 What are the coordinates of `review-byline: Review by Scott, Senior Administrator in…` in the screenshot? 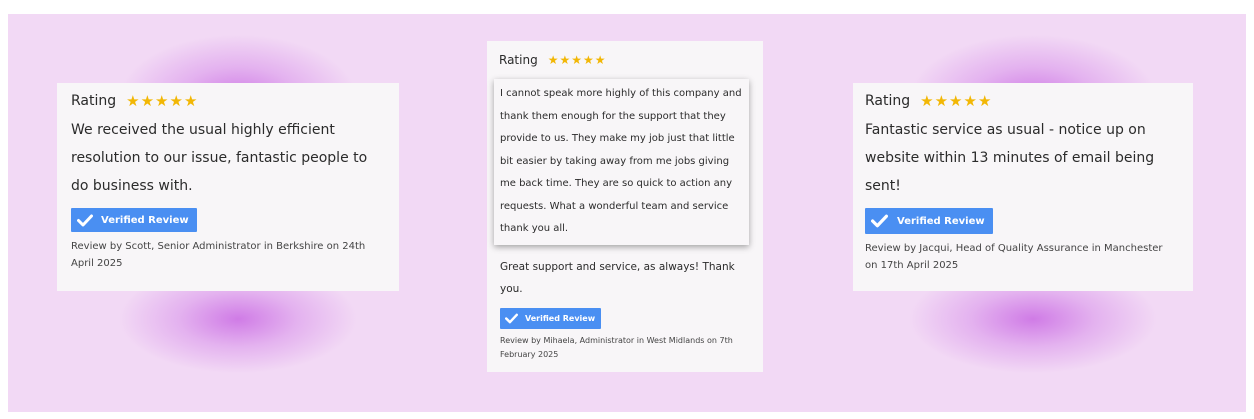 It's located at (218, 255).